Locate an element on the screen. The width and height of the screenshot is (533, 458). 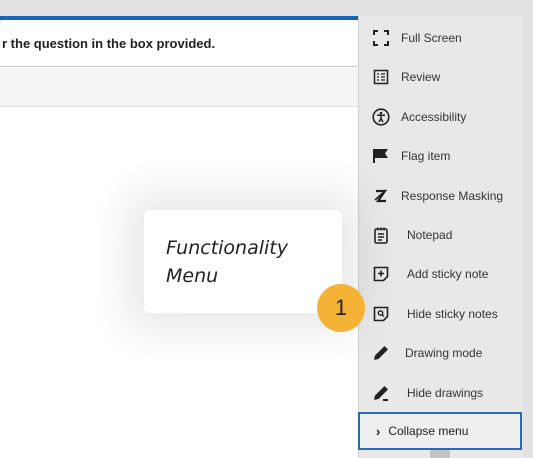
hide-drawings-icon is located at coordinates (381, 393).